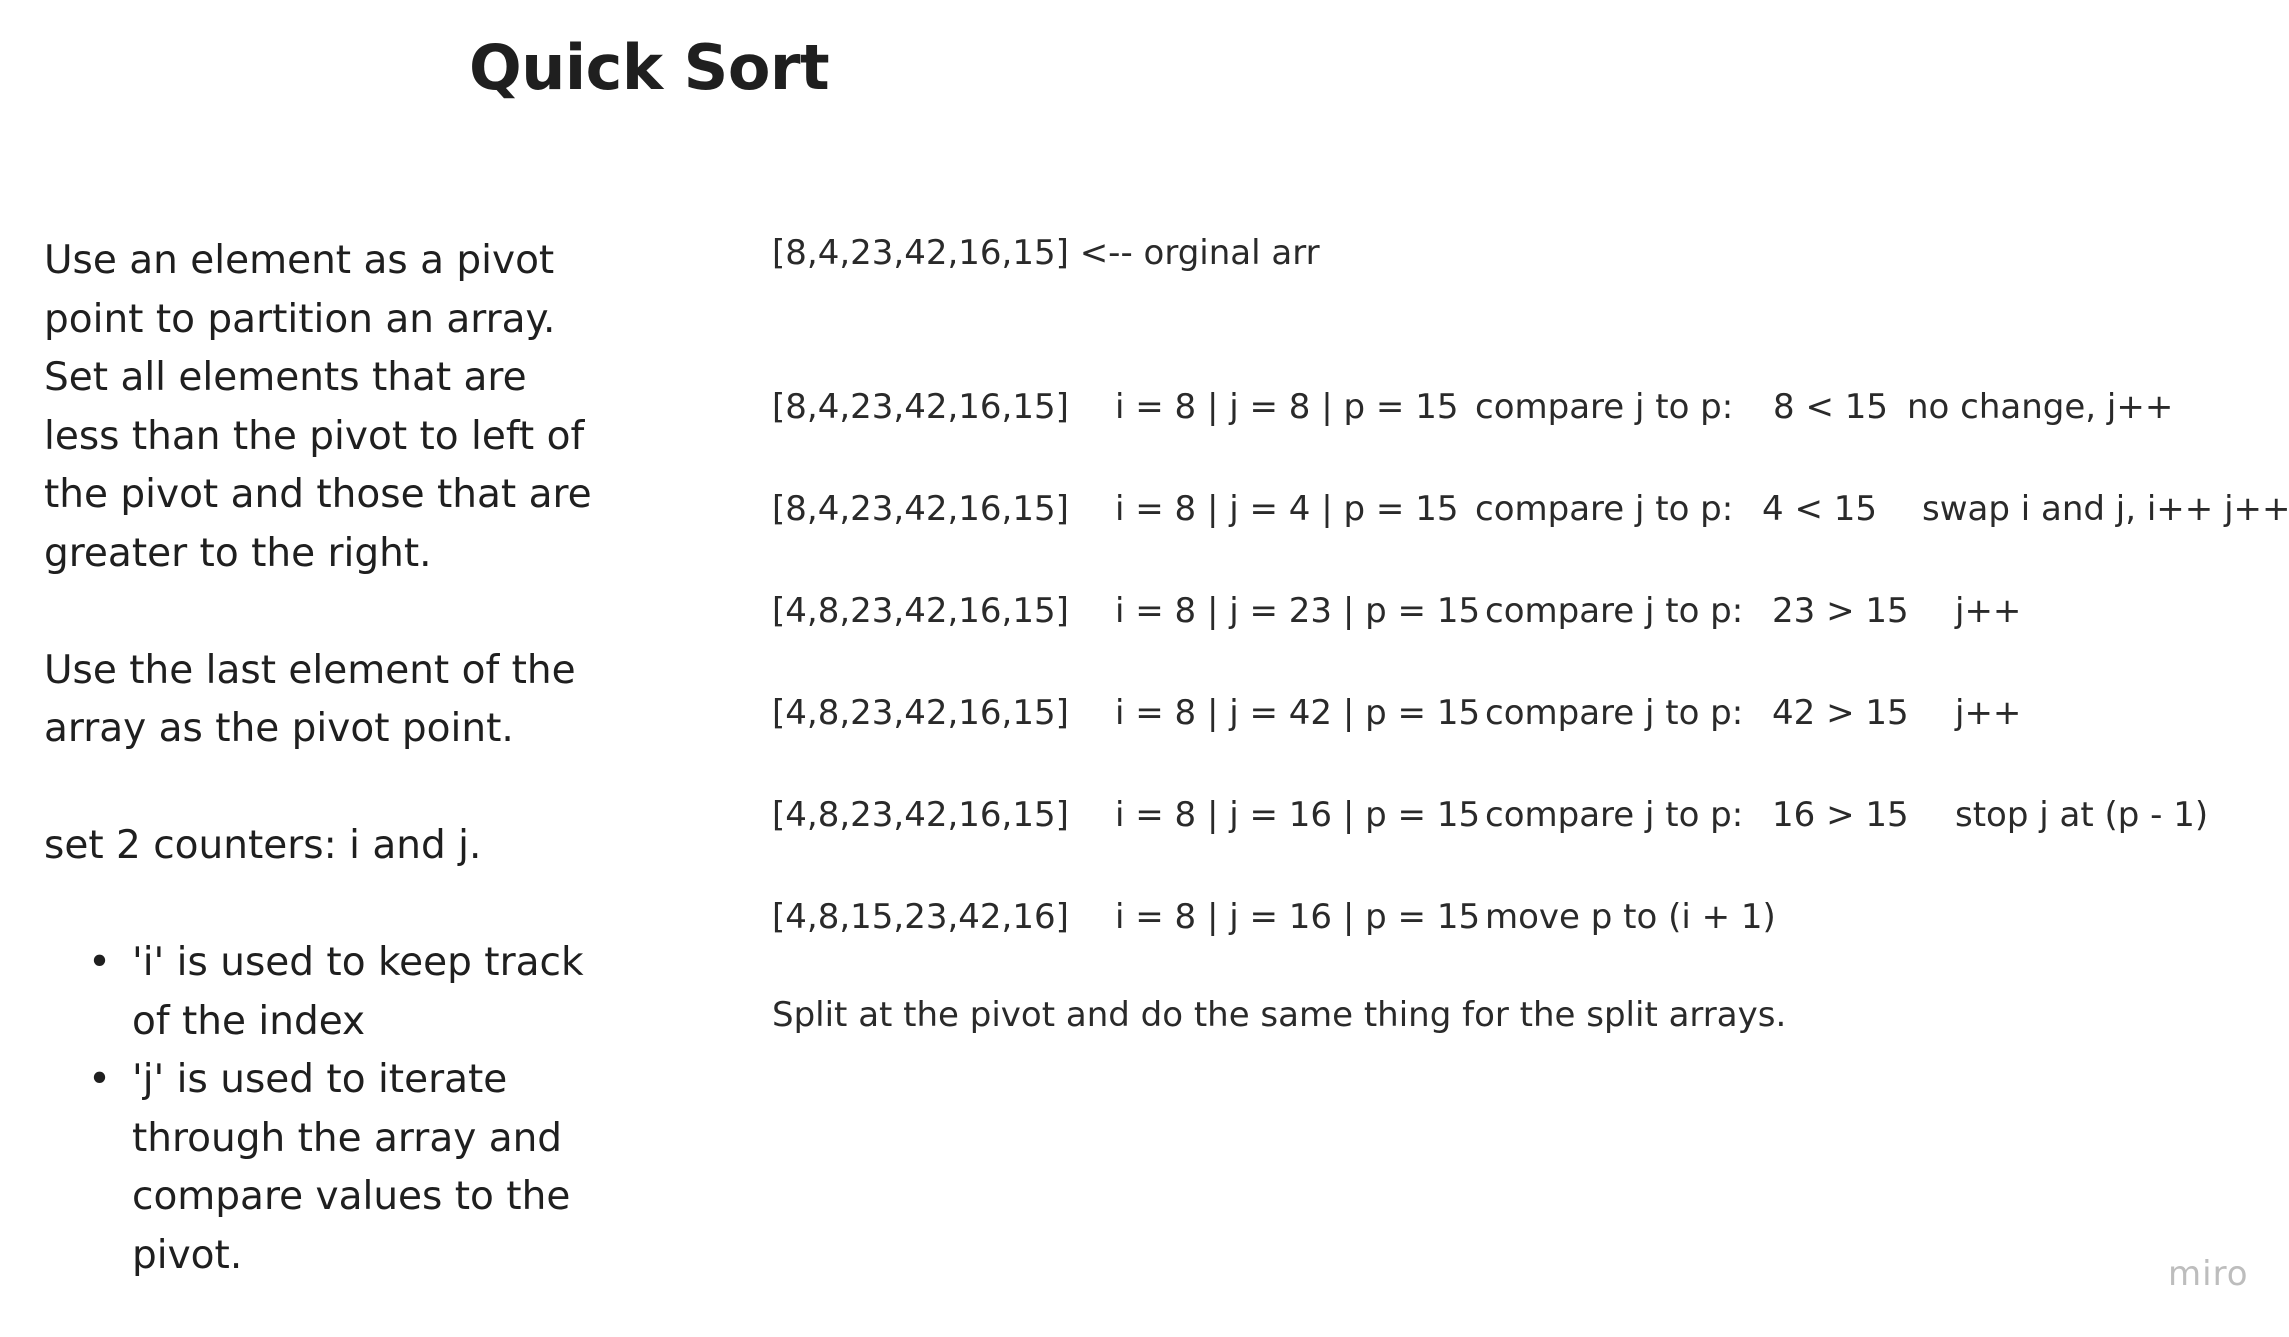  I want to click on original-array: [8,4,23,42,16,15] <-- orginal arr, so click(1046, 253).